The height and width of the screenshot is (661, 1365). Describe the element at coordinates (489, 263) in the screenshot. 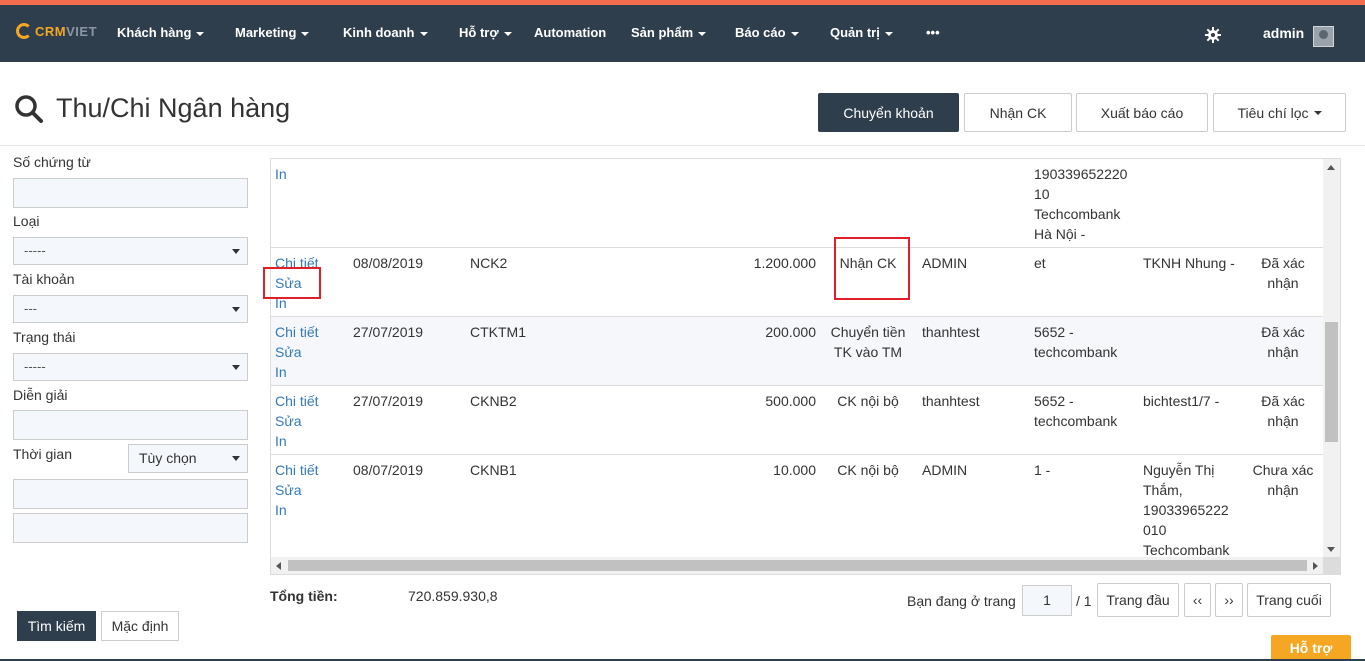

I see `cell-code: NCK2` at that location.